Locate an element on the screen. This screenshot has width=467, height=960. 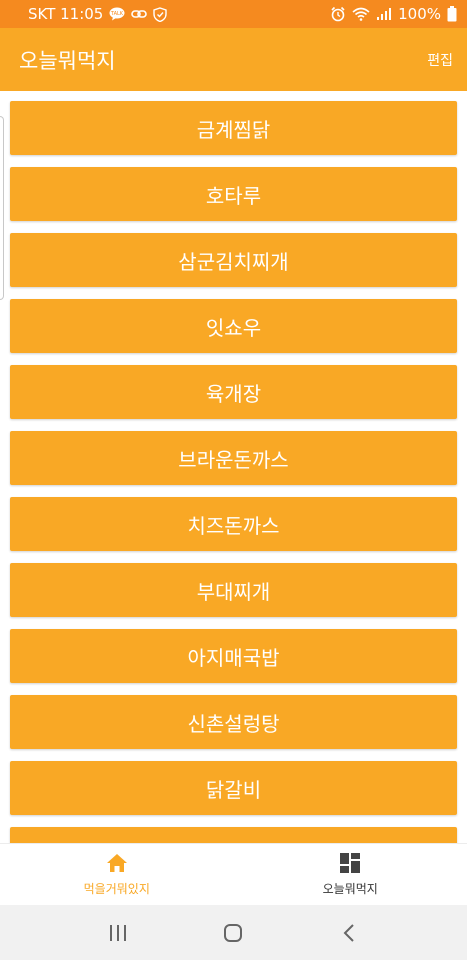
menu-item: 잇쇼우 is located at coordinates (233, 326).